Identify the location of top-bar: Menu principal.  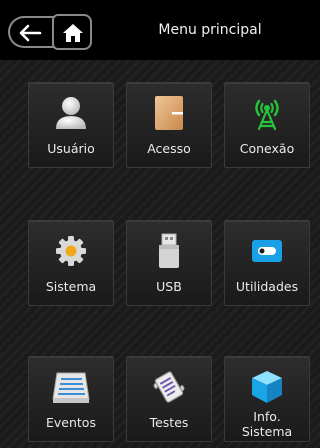
(160, 30).